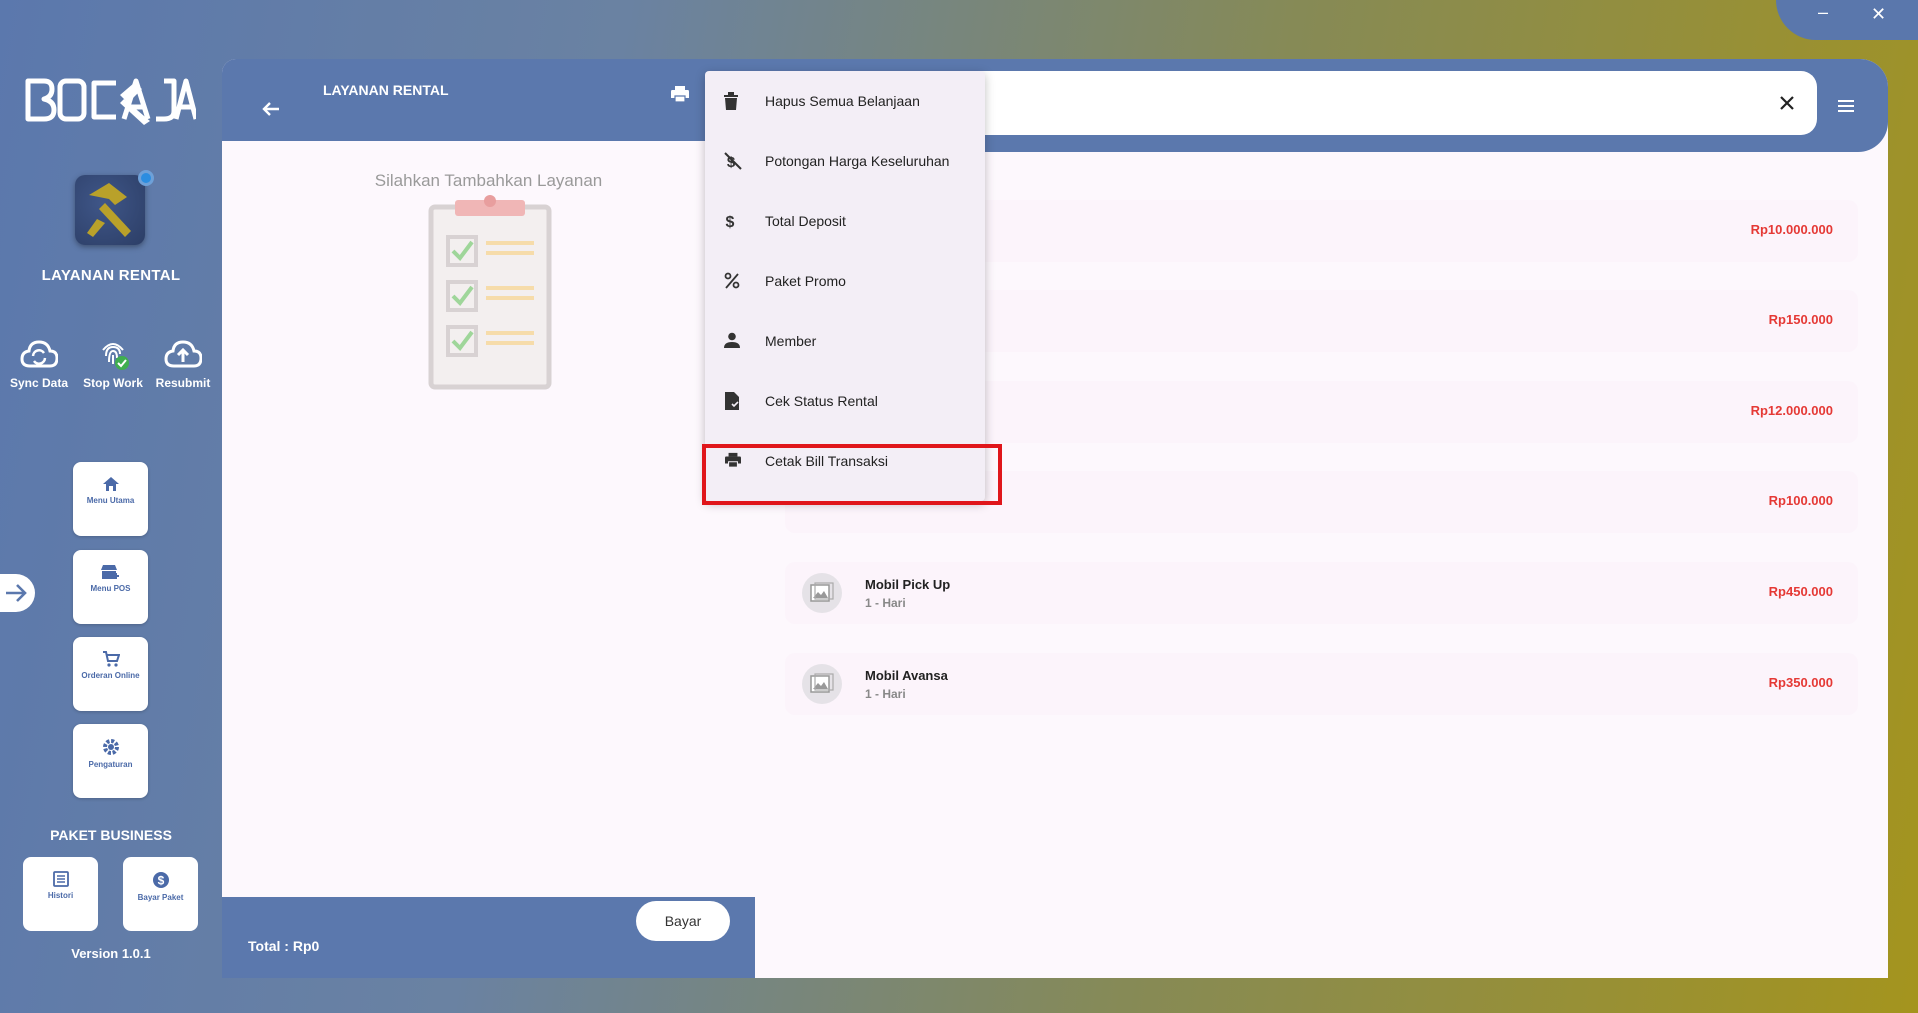  What do you see at coordinates (110, 587) in the screenshot?
I see `nav-menu-pos: Menu POS` at bounding box center [110, 587].